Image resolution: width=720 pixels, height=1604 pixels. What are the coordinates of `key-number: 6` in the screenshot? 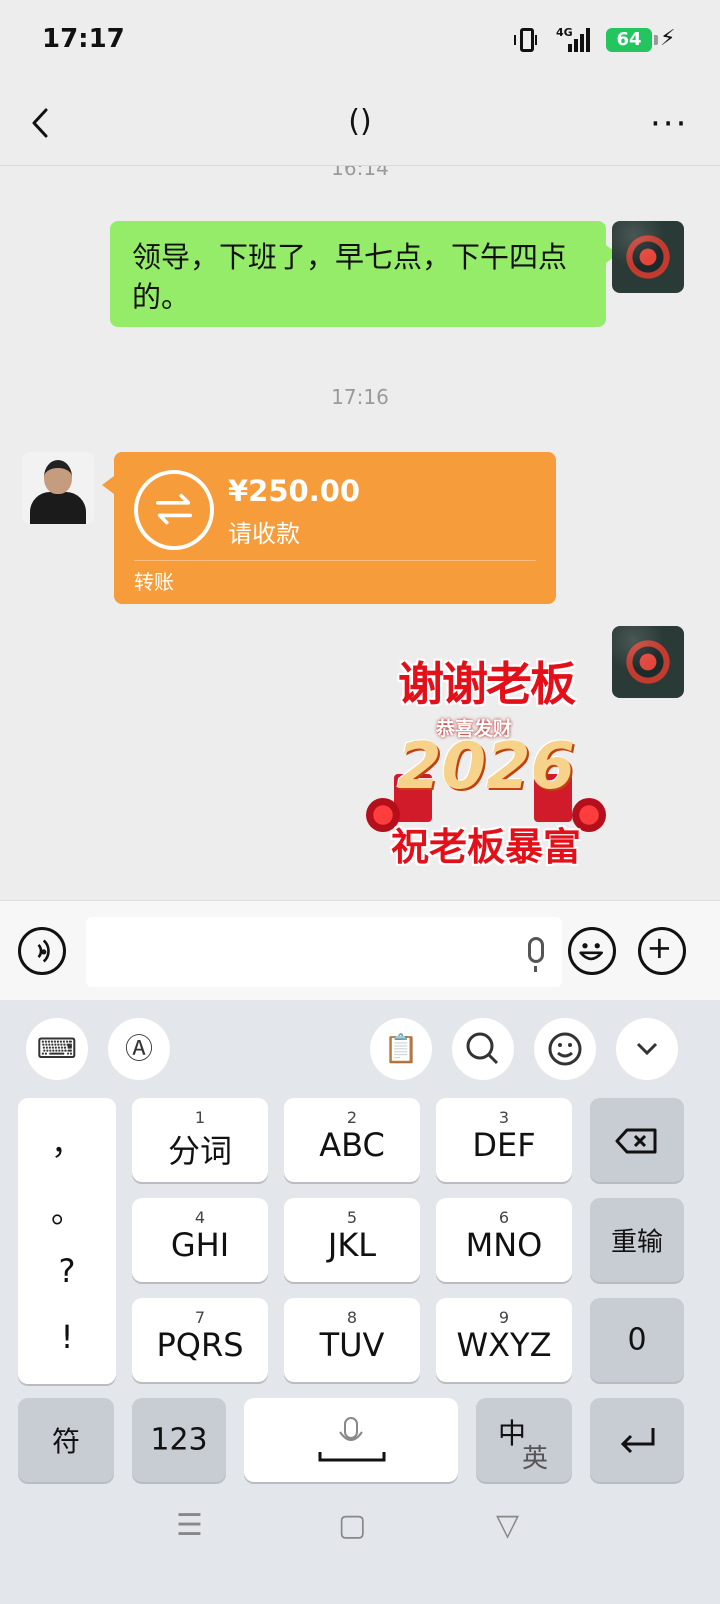 It's located at (504, 1217).